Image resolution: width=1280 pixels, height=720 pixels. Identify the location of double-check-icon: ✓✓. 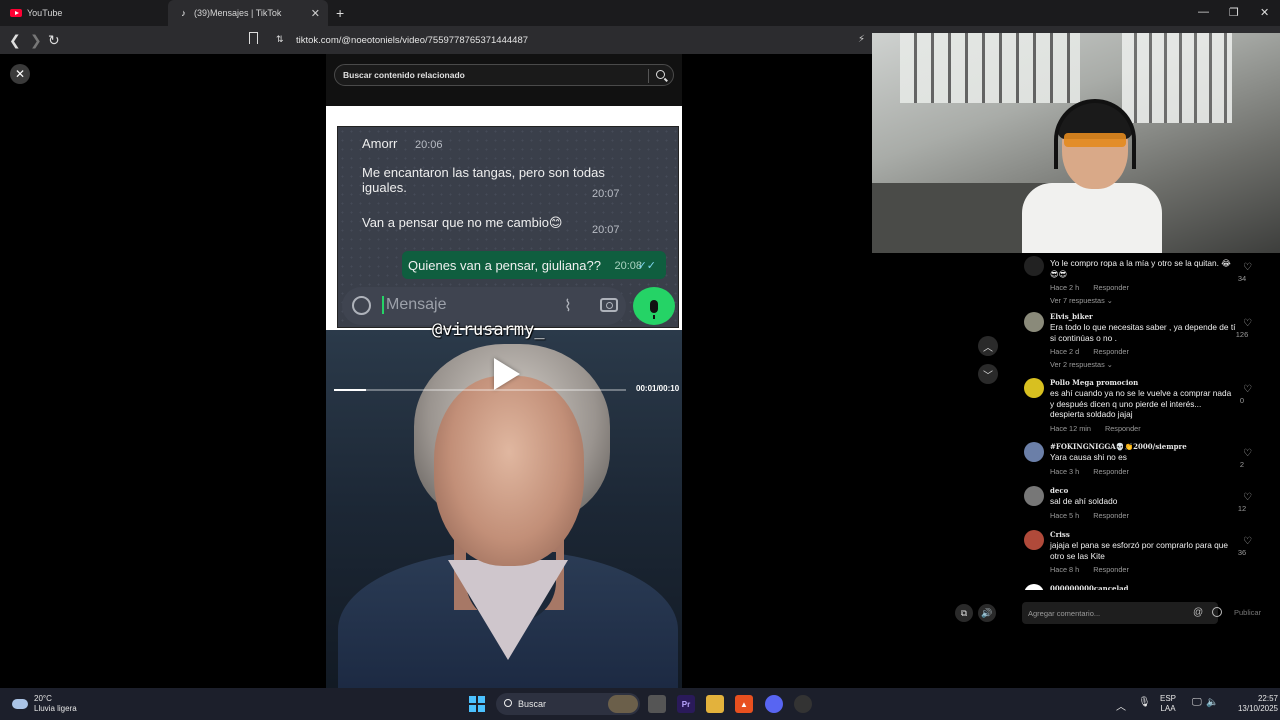
(646, 266).